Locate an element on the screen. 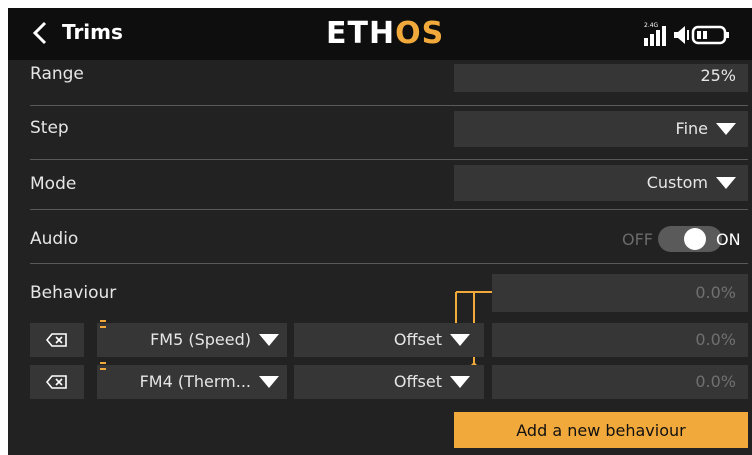 The height and width of the screenshot is (455, 752). audio-label: Audio is located at coordinates (54, 239).